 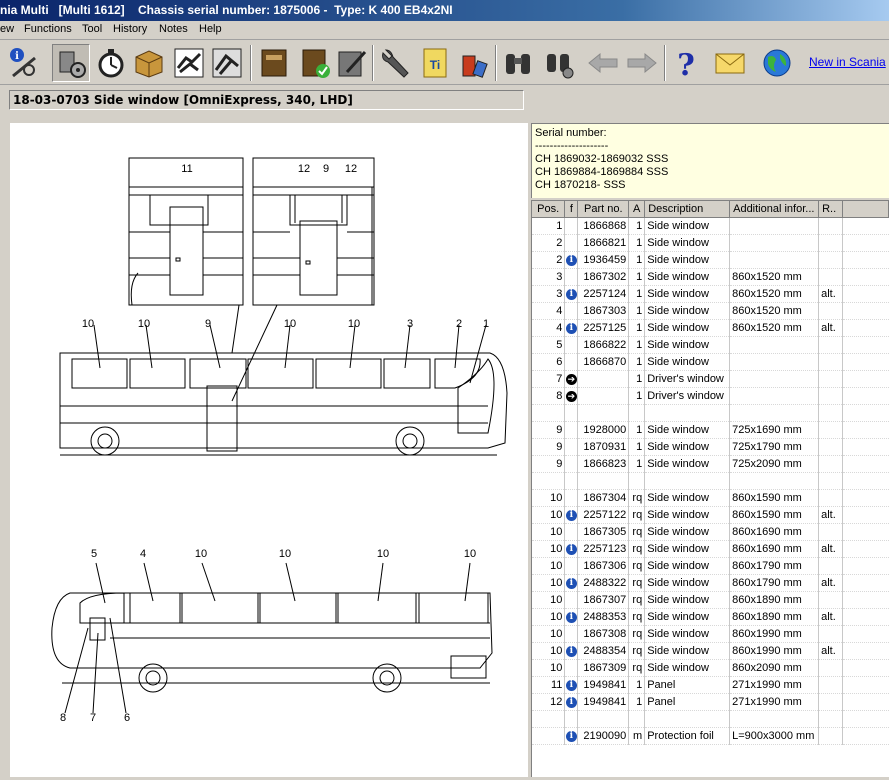 I want to click on callout-label: 4, so click(x=143, y=554).